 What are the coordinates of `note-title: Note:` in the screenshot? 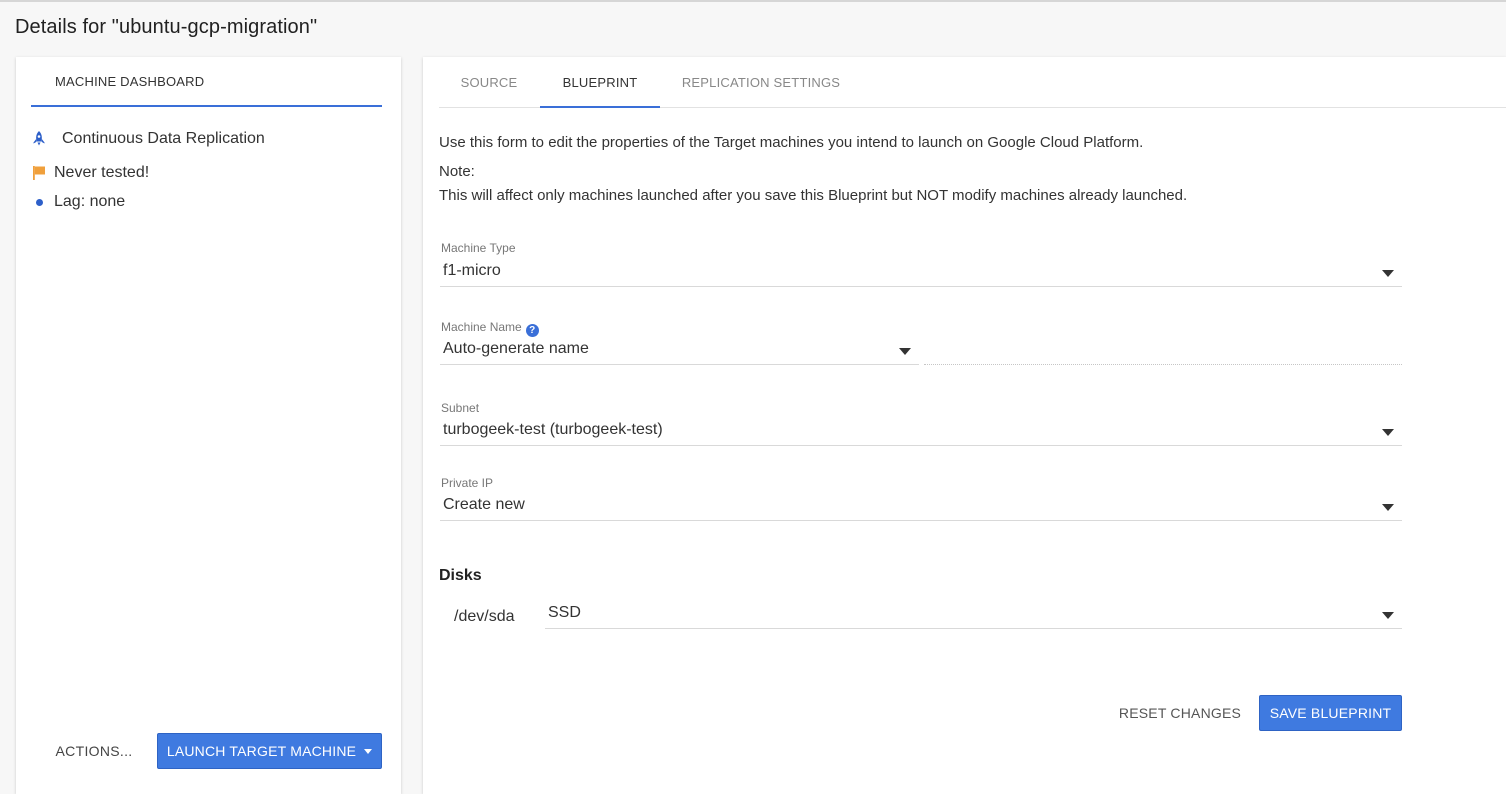 It's located at (457, 171).